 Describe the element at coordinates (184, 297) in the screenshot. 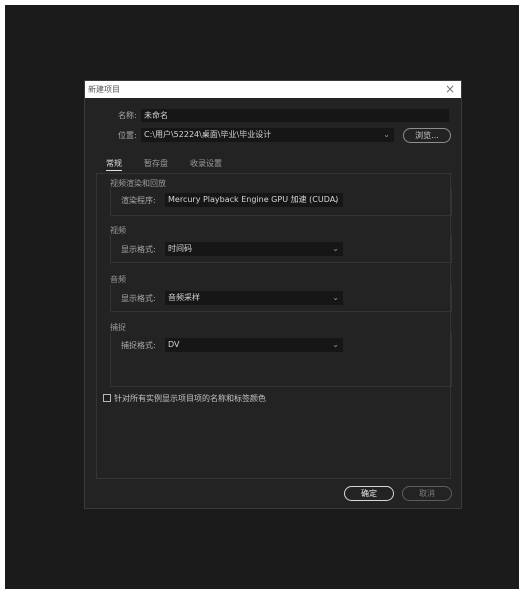

I see `audio-display-format-value: 音频采样` at that location.